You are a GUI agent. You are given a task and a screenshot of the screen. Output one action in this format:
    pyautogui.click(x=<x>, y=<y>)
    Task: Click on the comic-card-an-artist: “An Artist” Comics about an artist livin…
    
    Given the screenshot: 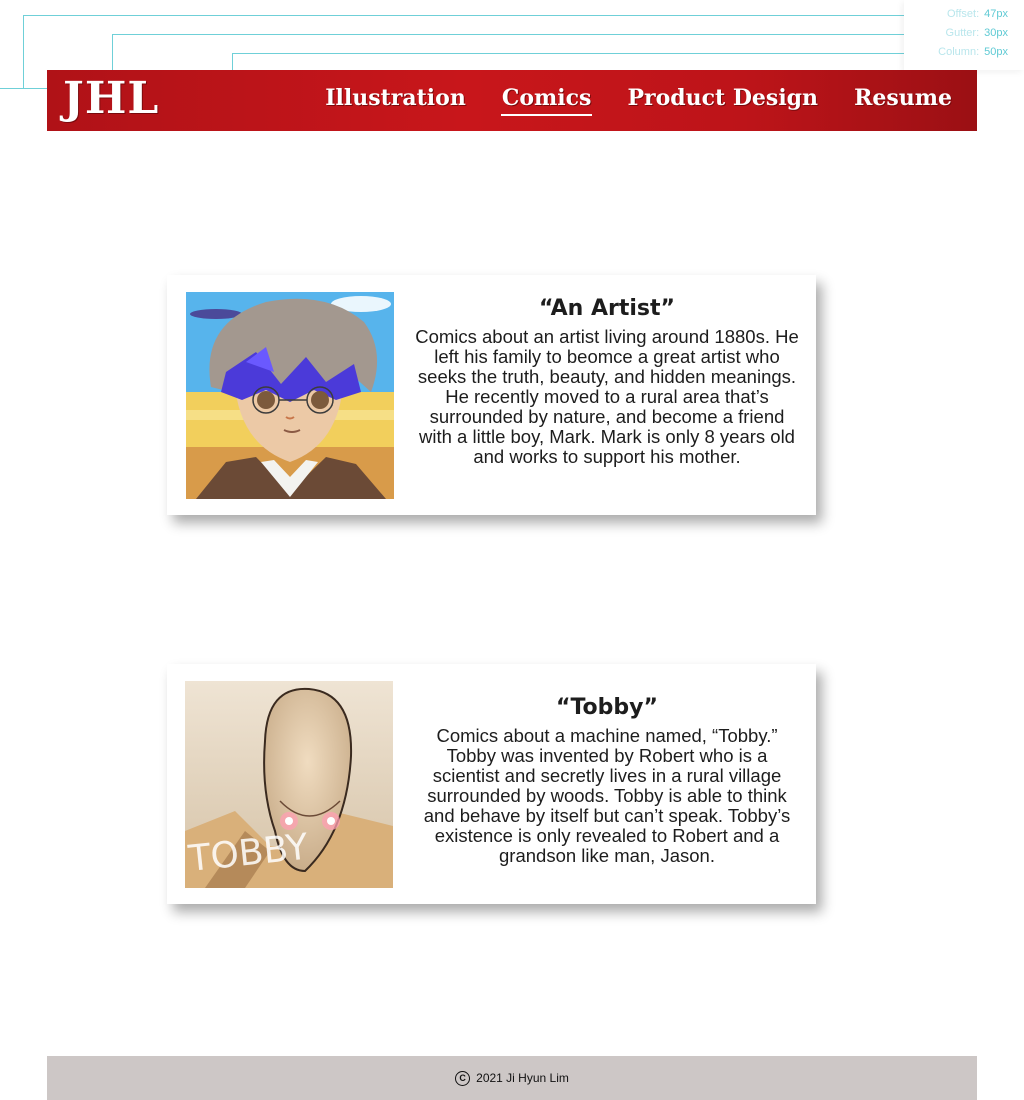 What is the action you would take?
    pyautogui.click(x=491, y=395)
    